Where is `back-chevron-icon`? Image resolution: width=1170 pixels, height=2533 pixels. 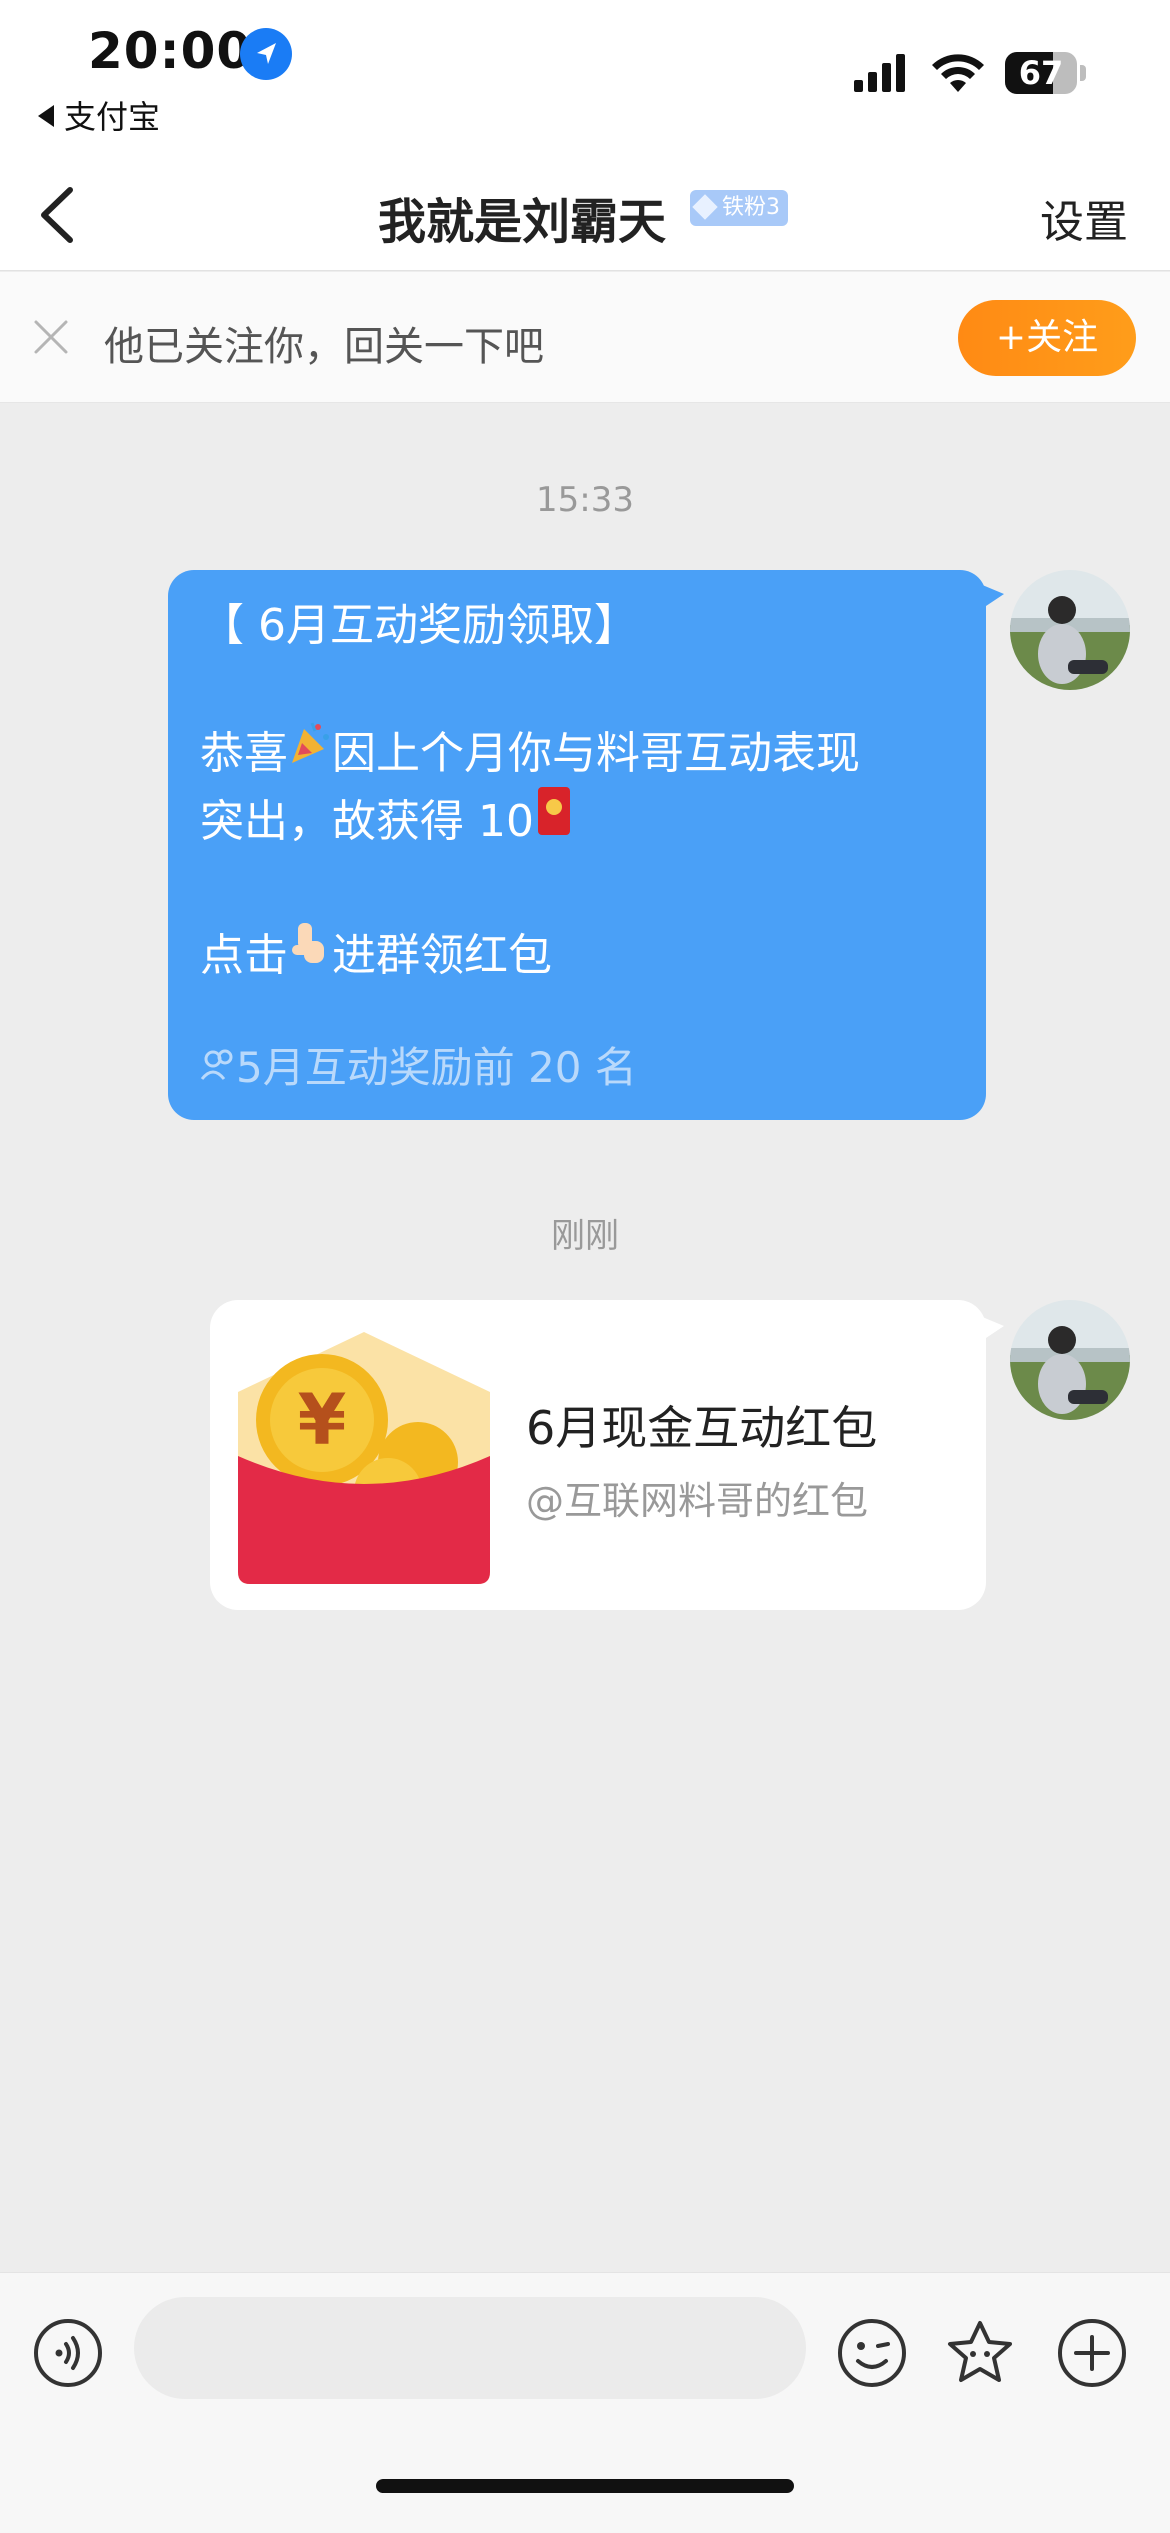
back-chevron-icon is located at coordinates (60, 215).